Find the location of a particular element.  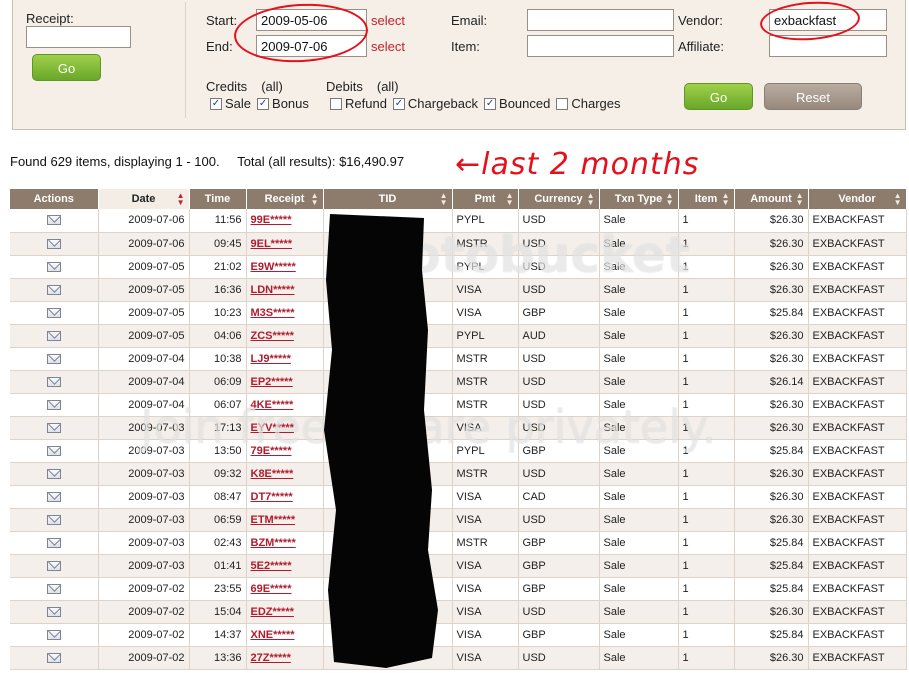

reset-button: Reset is located at coordinates (813, 96).